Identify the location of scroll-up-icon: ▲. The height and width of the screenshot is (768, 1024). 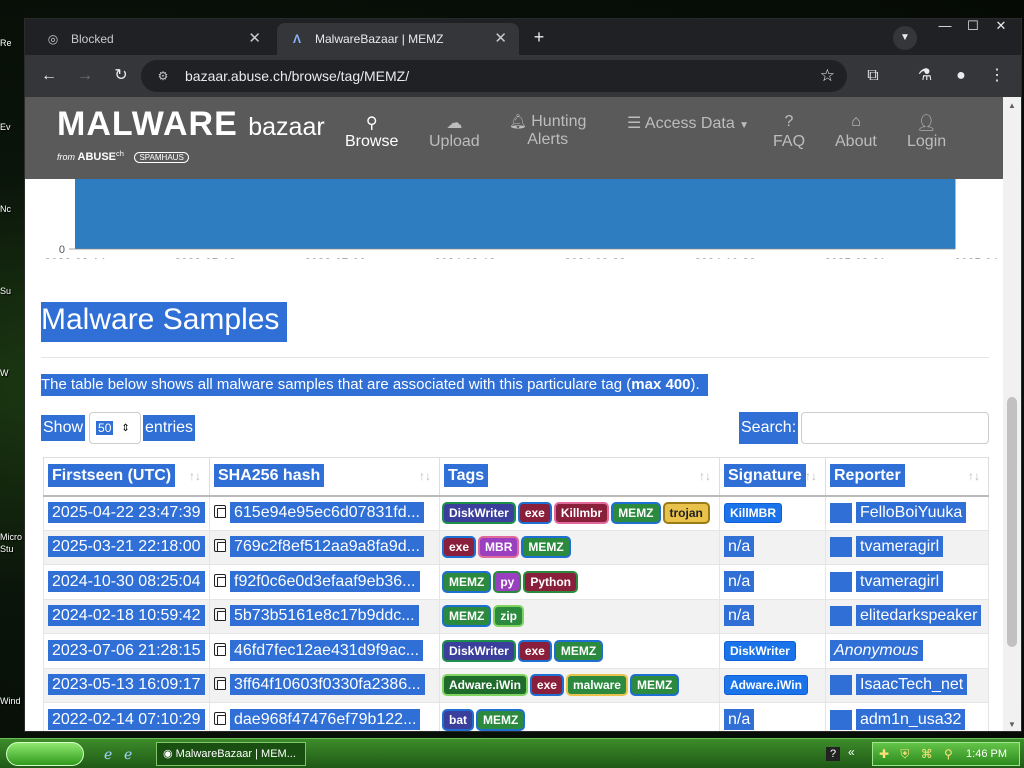
(1012, 105).